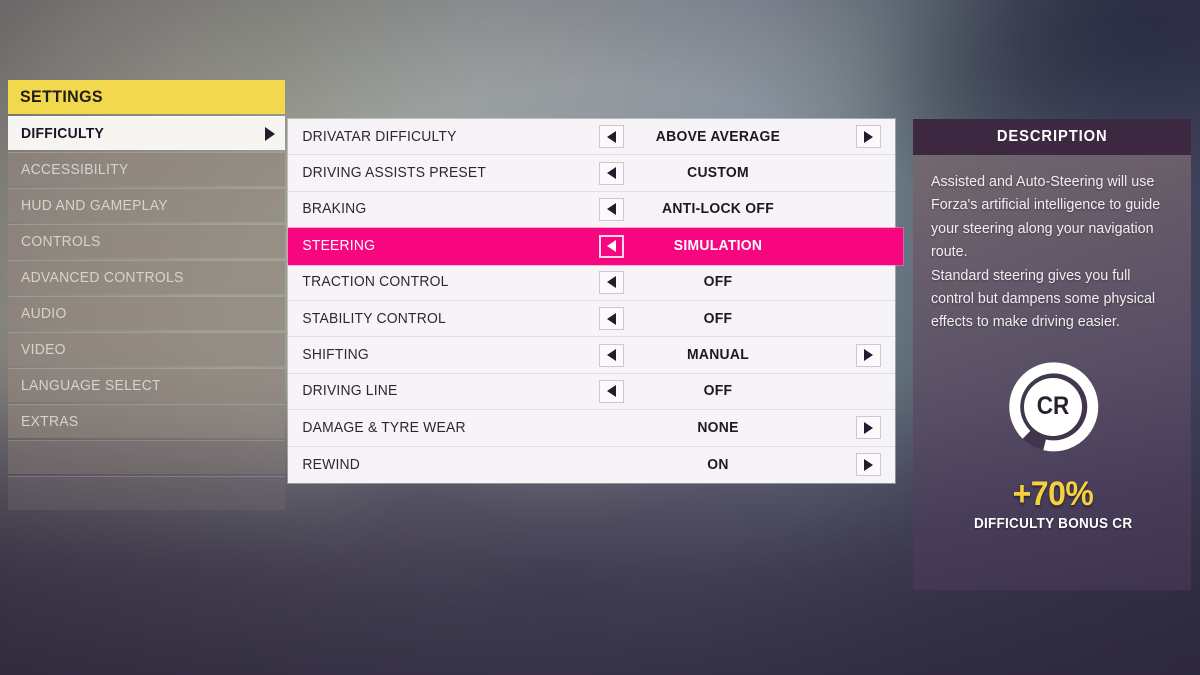 The height and width of the screenshot is (675, 1200). Describe the element at coordinates (146, 349) in the screenshot. I see `sidebar-item-video: VIDEO` at that location.